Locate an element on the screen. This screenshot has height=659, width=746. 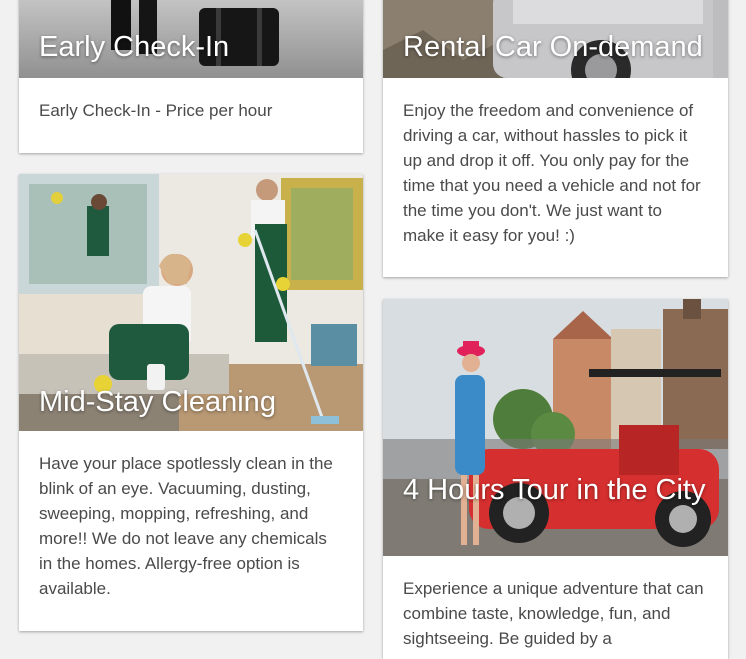
early-check-in-image: Early Check-In is located at coordinates (191, 39).